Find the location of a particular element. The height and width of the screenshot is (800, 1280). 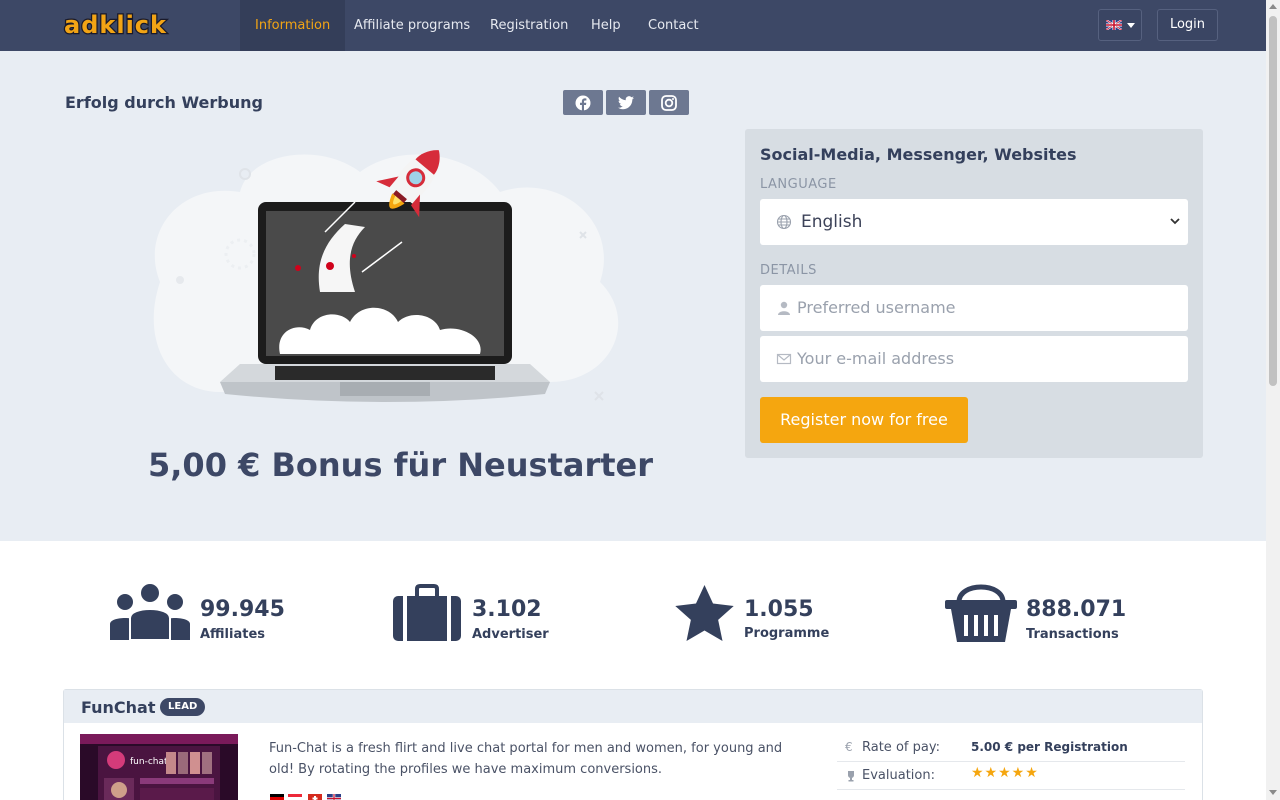

stat-affiliates-label: Affiliates is located at coordinates (233, 634).